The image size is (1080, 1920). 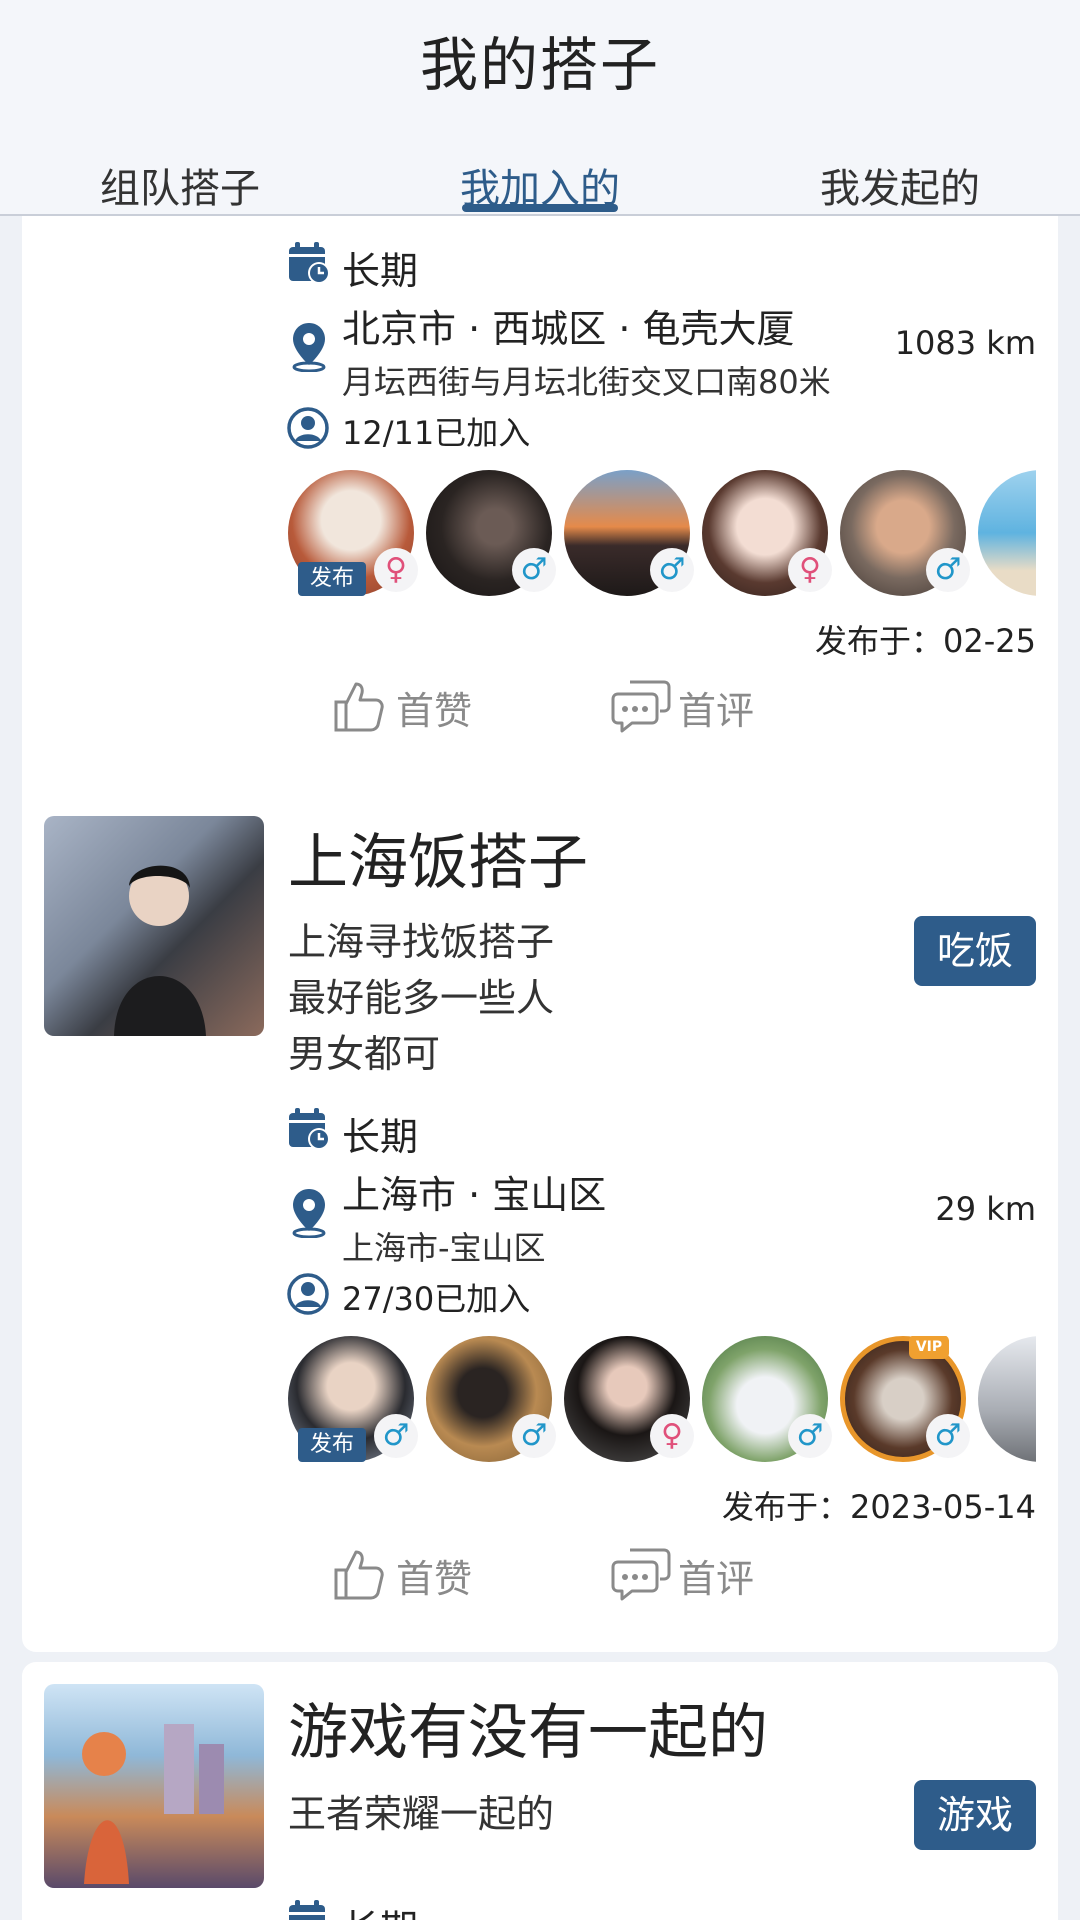 I want to click on partner-card: 游戏有没有一起的 王者荣耀一起的 游戏 长期, so click(x=540, y=1791).